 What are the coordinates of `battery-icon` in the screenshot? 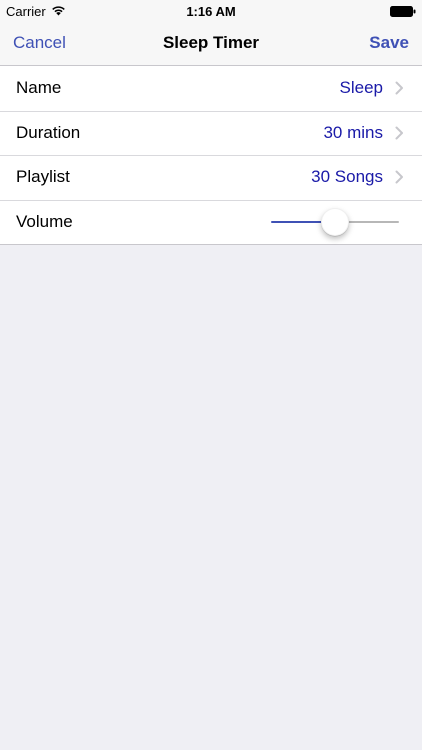 It's located at (403, 11).